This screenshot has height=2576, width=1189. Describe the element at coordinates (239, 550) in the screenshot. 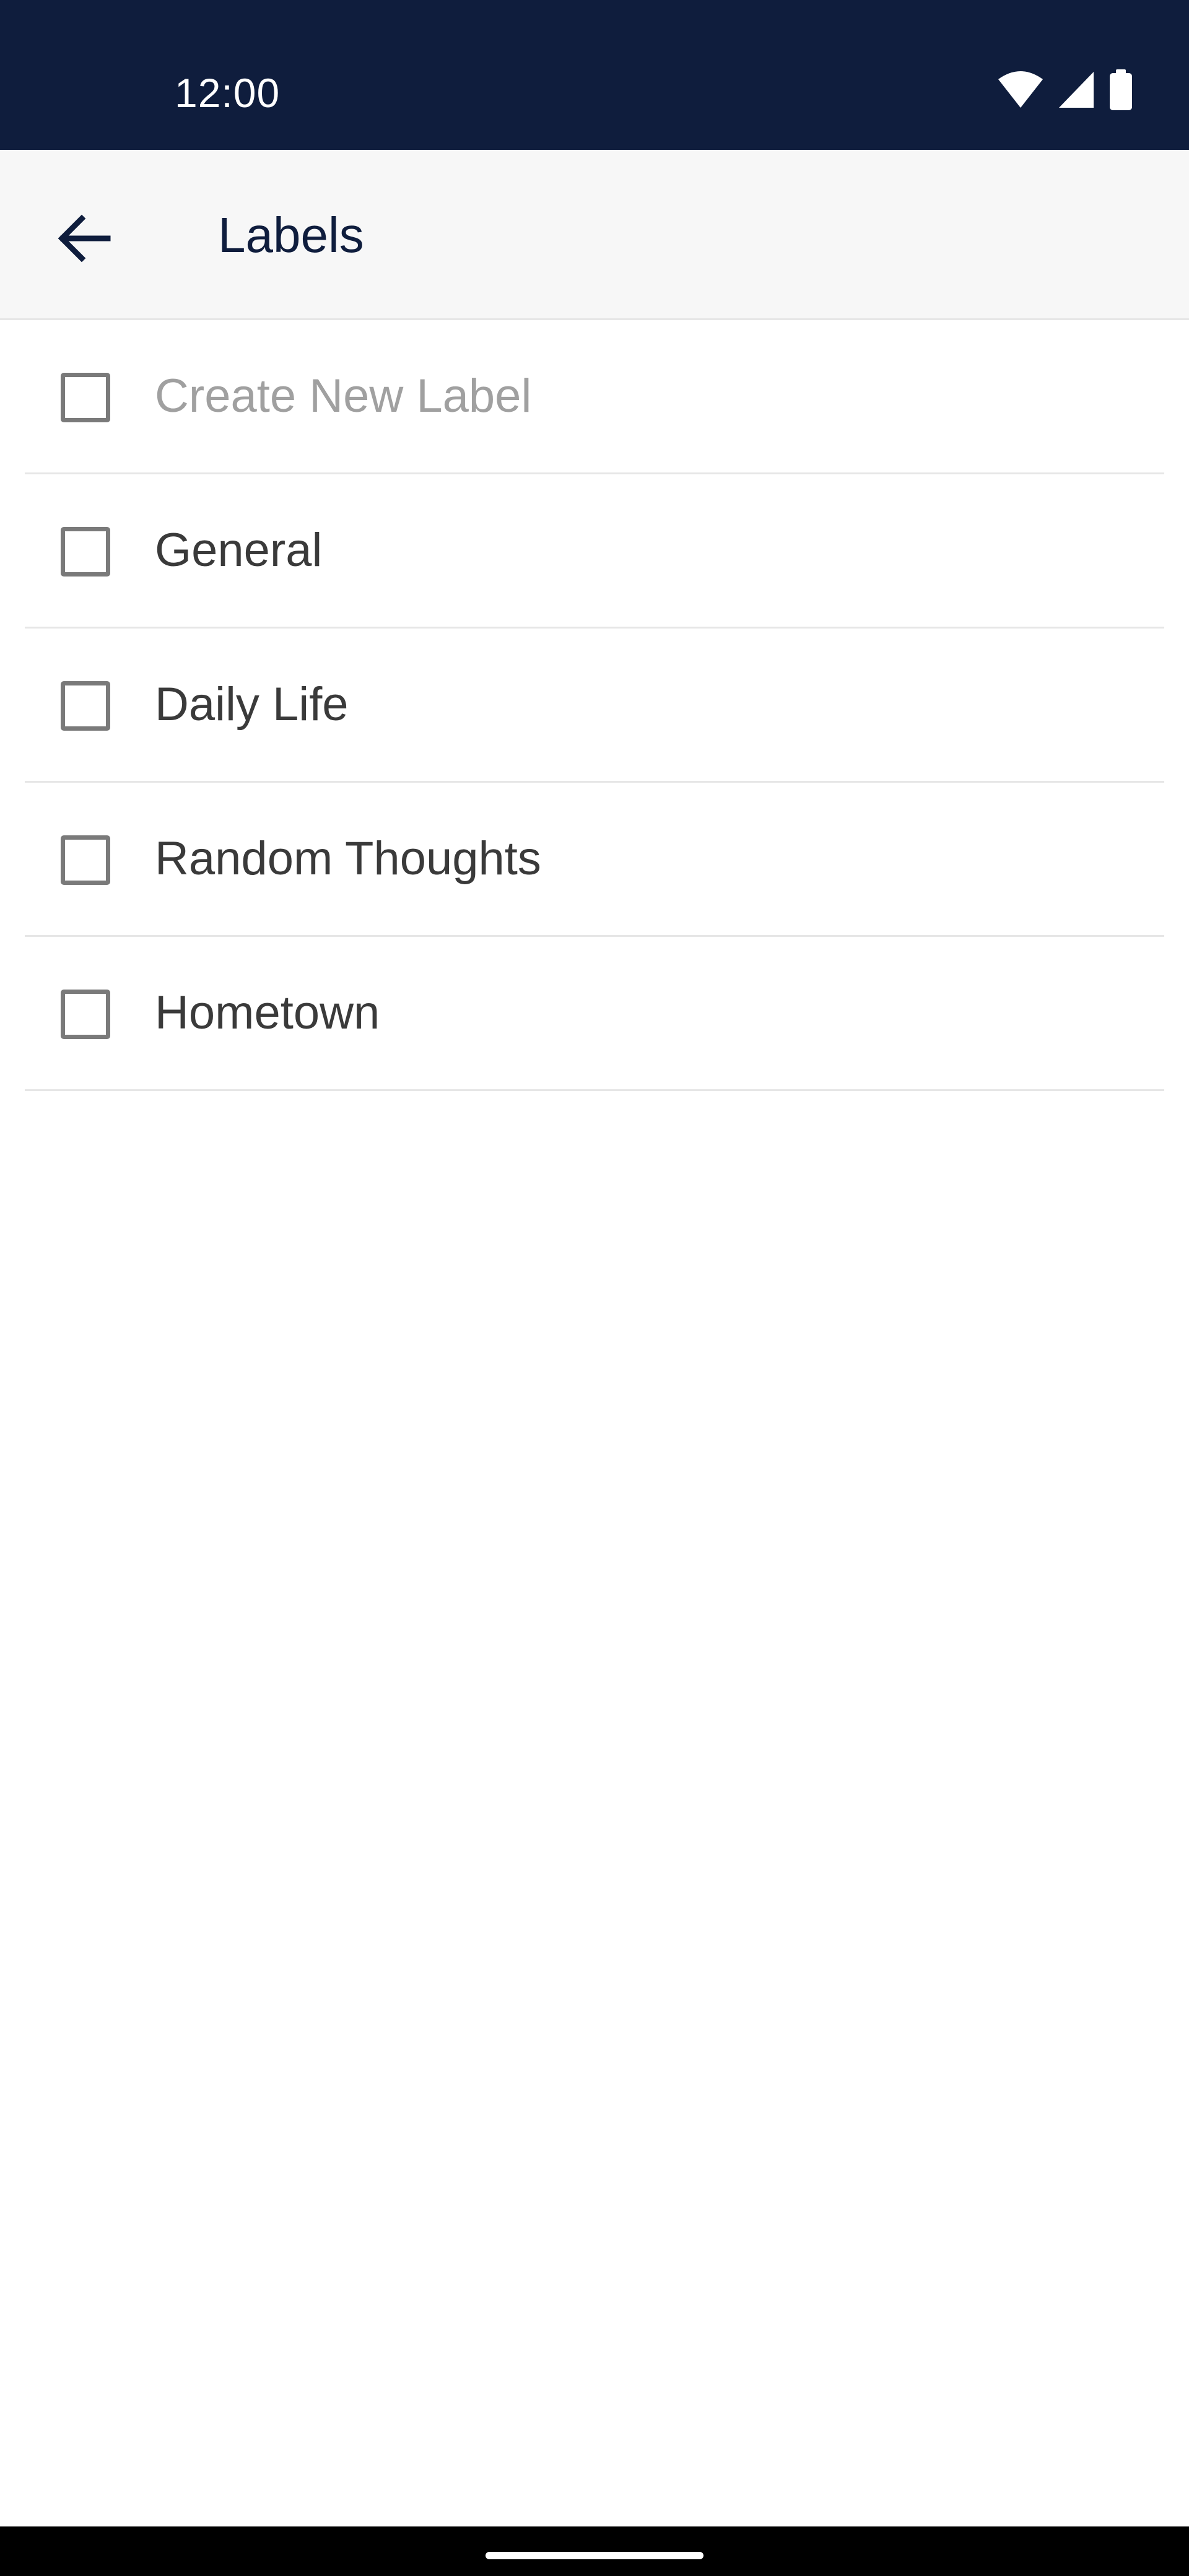

I see `label-name: General` at that location.